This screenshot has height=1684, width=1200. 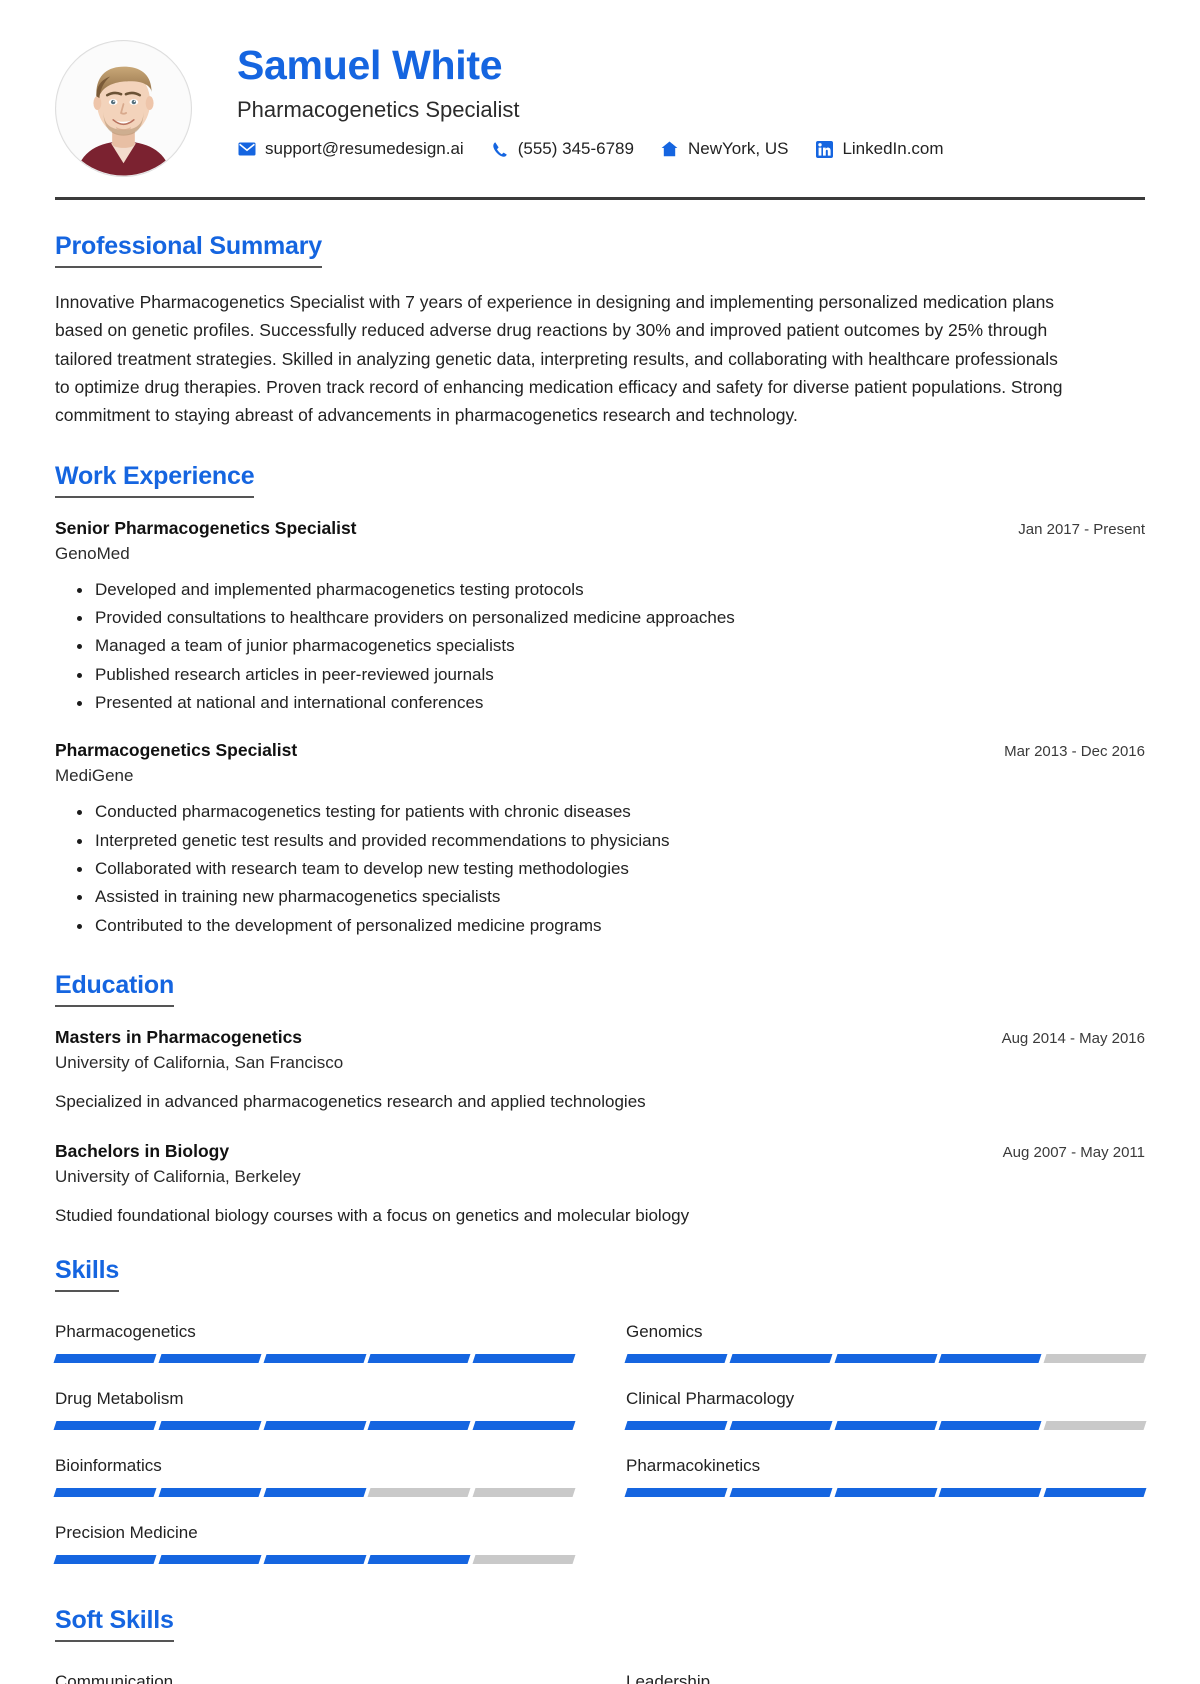 I want to click on skill-item: Drug Metabolism, so click(x=314, y=1411).